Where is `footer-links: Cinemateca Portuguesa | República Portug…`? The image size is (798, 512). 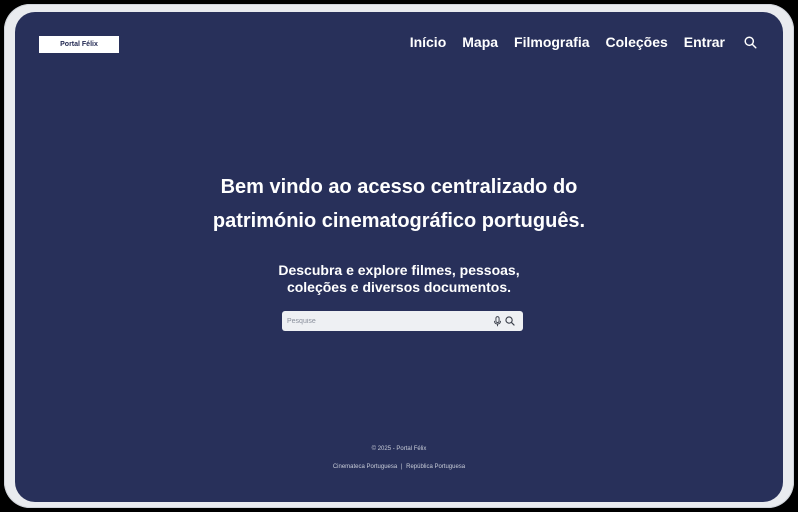 footer-links: Cinemateca Portuguesa | República Portug… is located at coordinates (399, 467).